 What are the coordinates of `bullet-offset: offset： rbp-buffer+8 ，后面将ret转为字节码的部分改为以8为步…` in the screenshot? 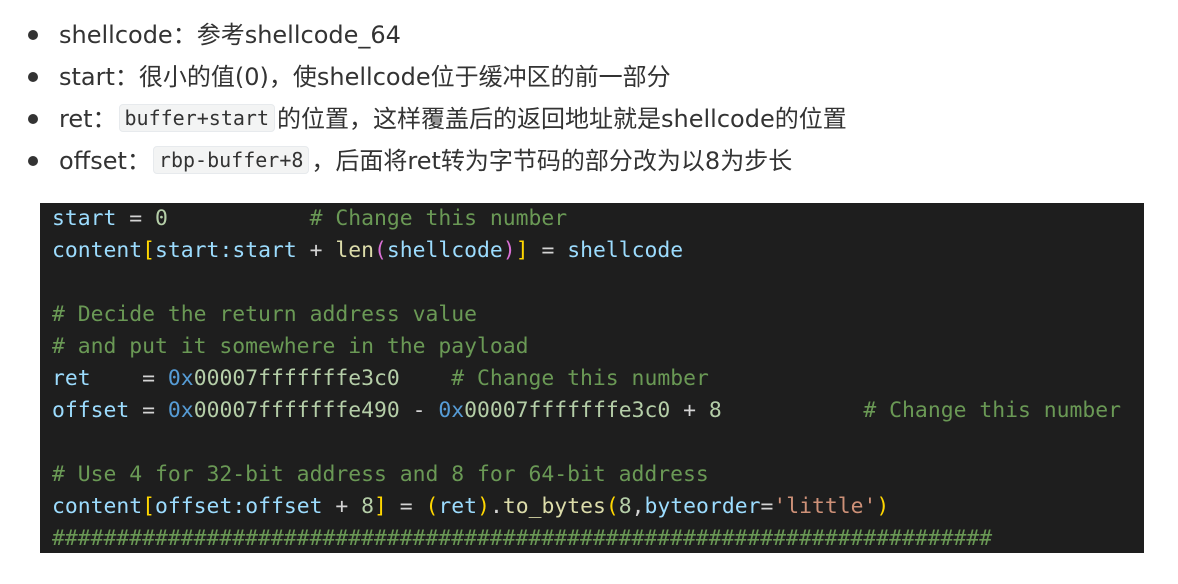 It's located at (589, 161).